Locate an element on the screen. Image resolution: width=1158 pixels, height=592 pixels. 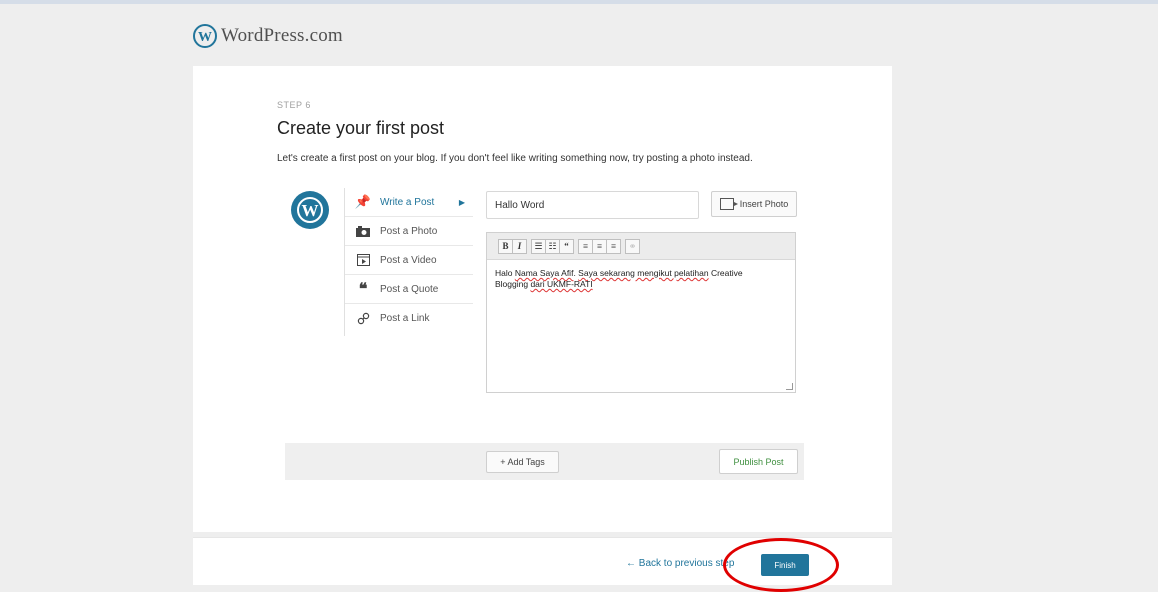
wordpress-badge-icon: W is located at coordinates (310, 210).